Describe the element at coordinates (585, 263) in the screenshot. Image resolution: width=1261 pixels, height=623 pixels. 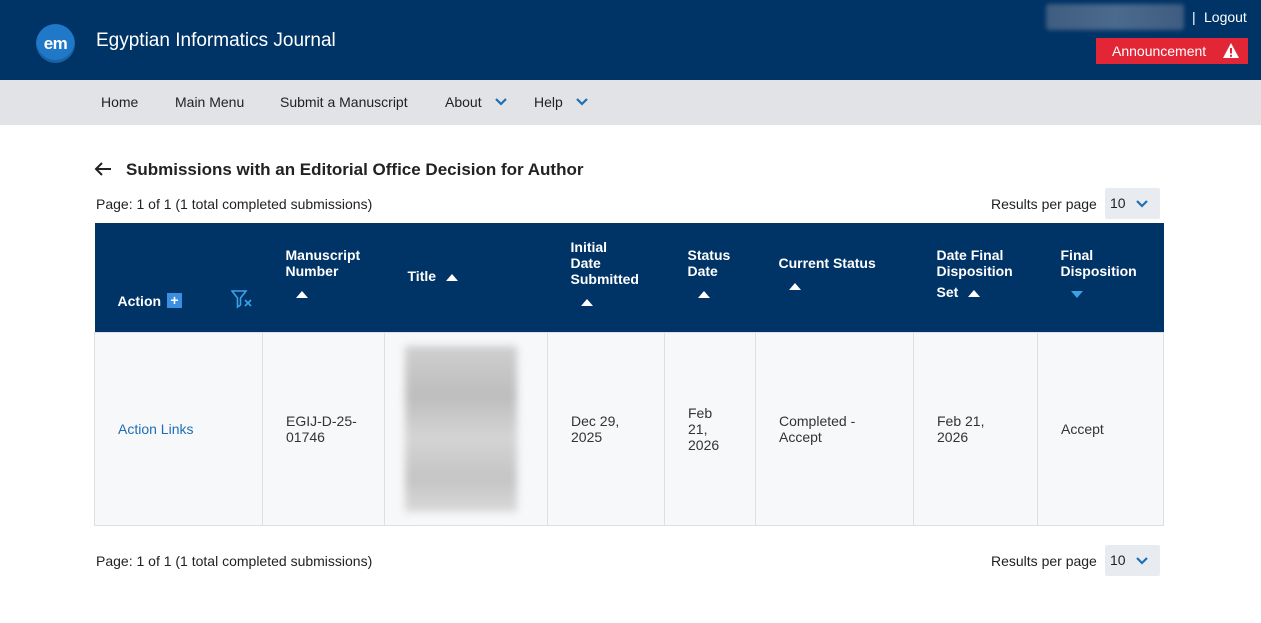
I see `col-initial-label-2: Date` at that location.